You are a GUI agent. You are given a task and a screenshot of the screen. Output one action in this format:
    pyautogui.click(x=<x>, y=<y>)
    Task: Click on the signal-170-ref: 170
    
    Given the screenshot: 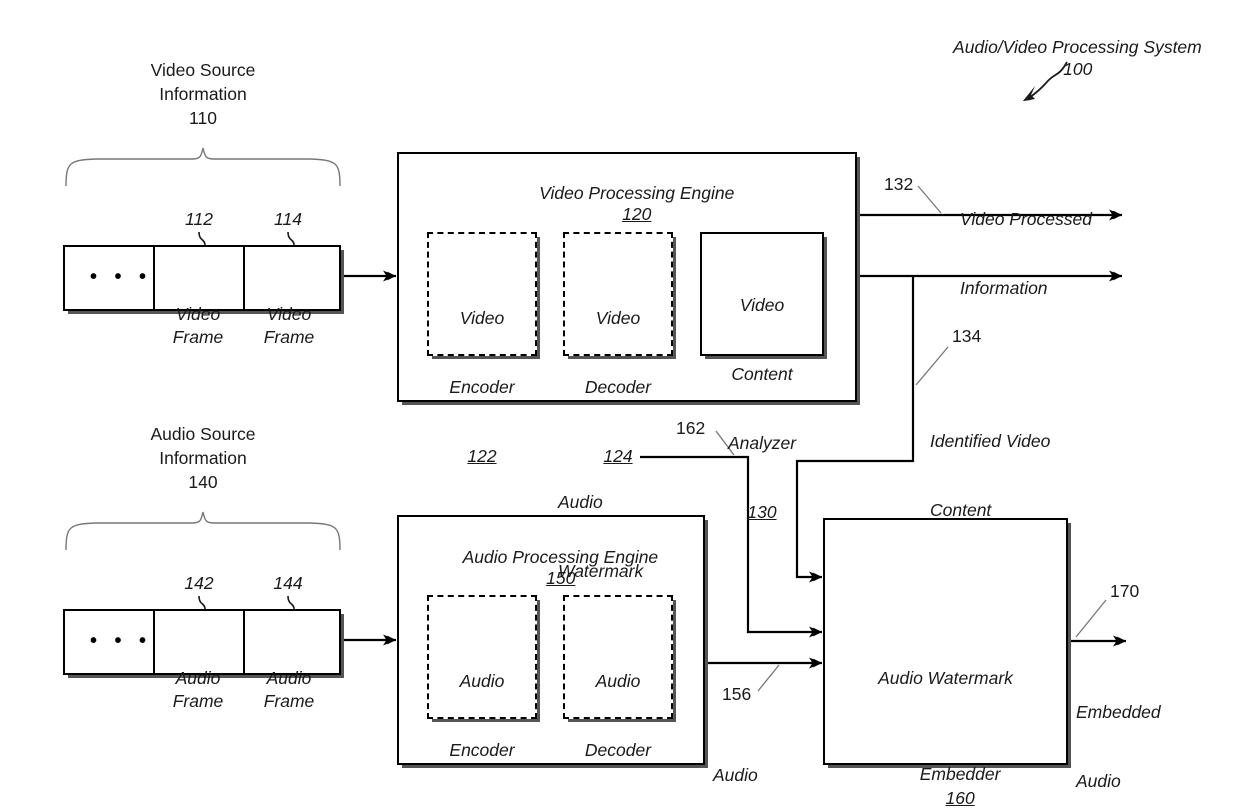 What is the action you would take?
    pyautogui.click(x=1125, y=591)
    